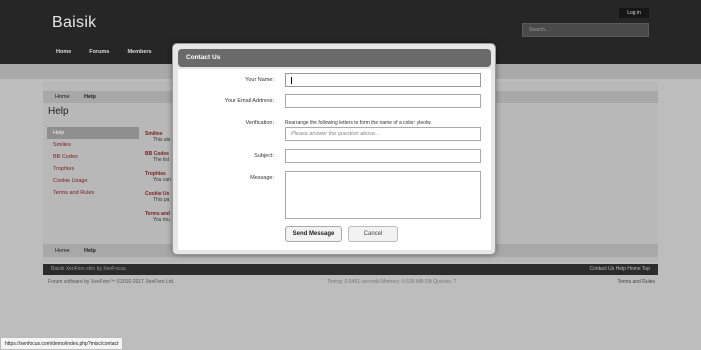 The height and width of the screenshot is (350, 701). What do you see at coordinates (99, 52) in the screenshot?
I see `nav-forums: Forums` at bounding box center [99, 52].